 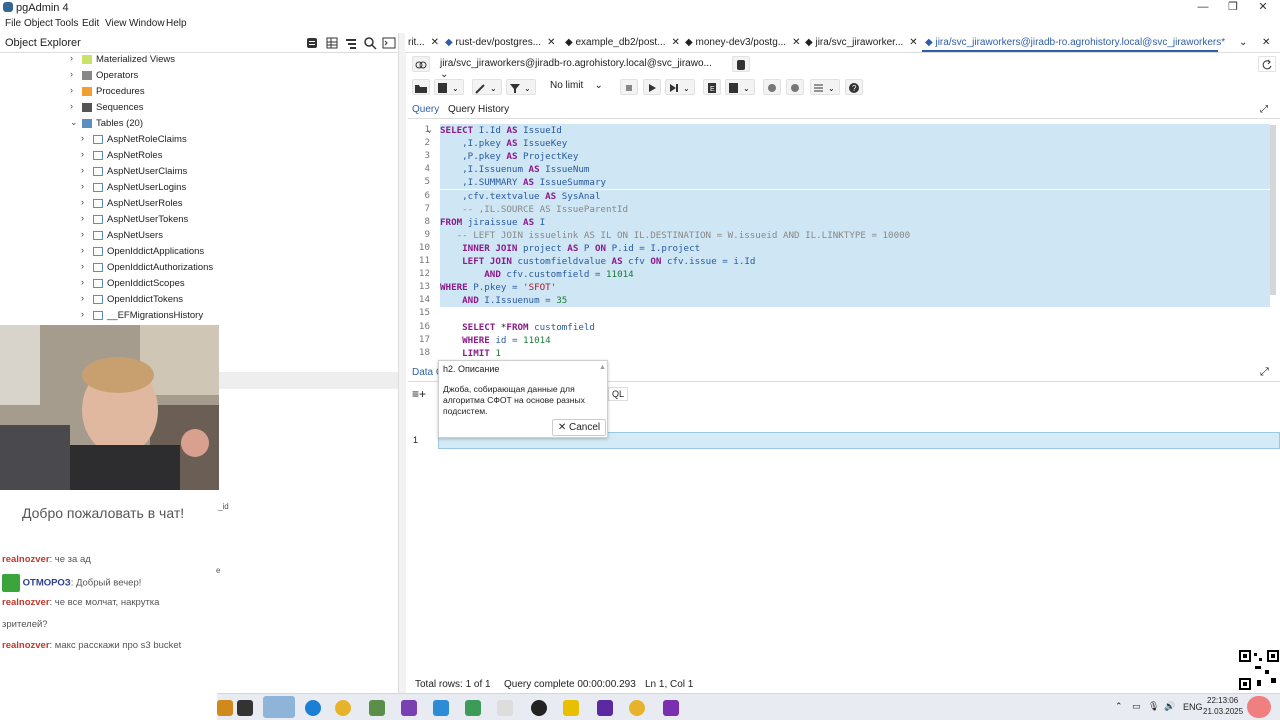 What do you see at coordinates (421, 87) in the screenshot?
I see `open-file-icon` at bounding box center [421, 87].